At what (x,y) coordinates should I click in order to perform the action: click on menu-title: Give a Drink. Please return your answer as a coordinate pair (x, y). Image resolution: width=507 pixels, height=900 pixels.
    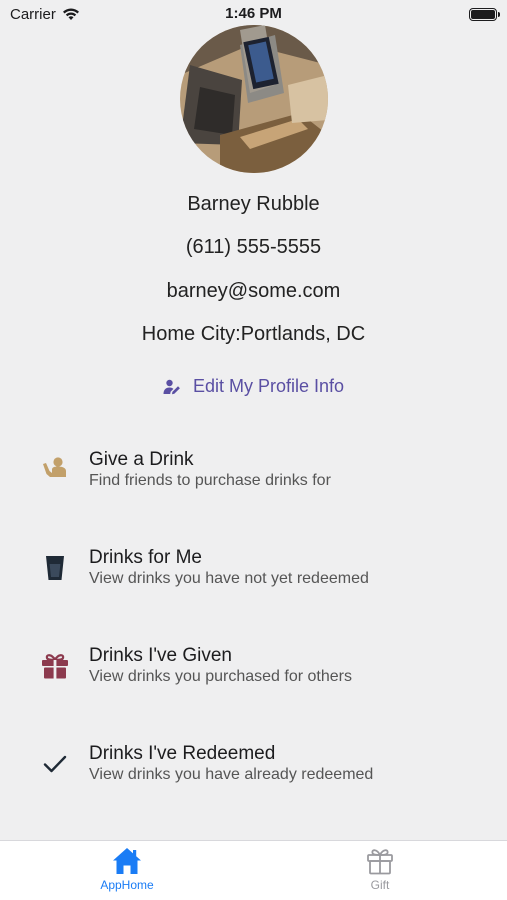
    Looking at the image, I should click on (141, 459).